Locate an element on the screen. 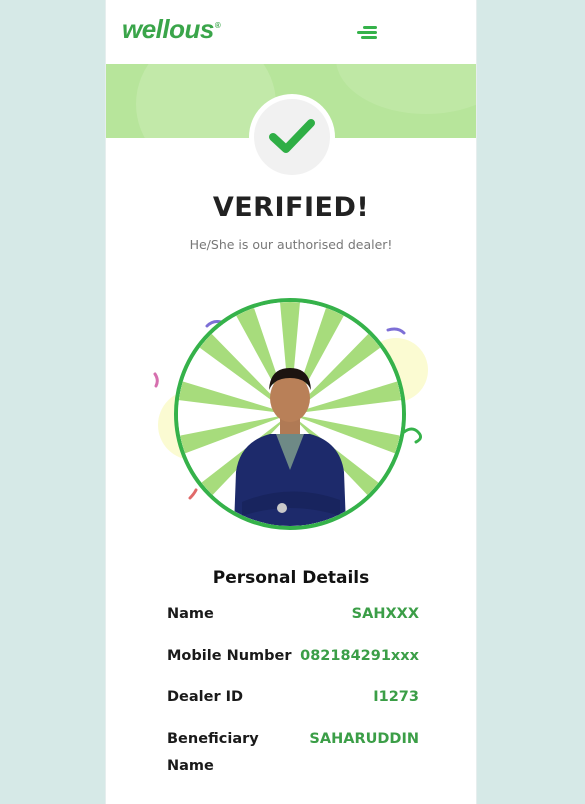 Image resolution: width=585 pixels, height=804 pixels. detail-value: SAHARUDDIN is located at coordinates (364, 739).